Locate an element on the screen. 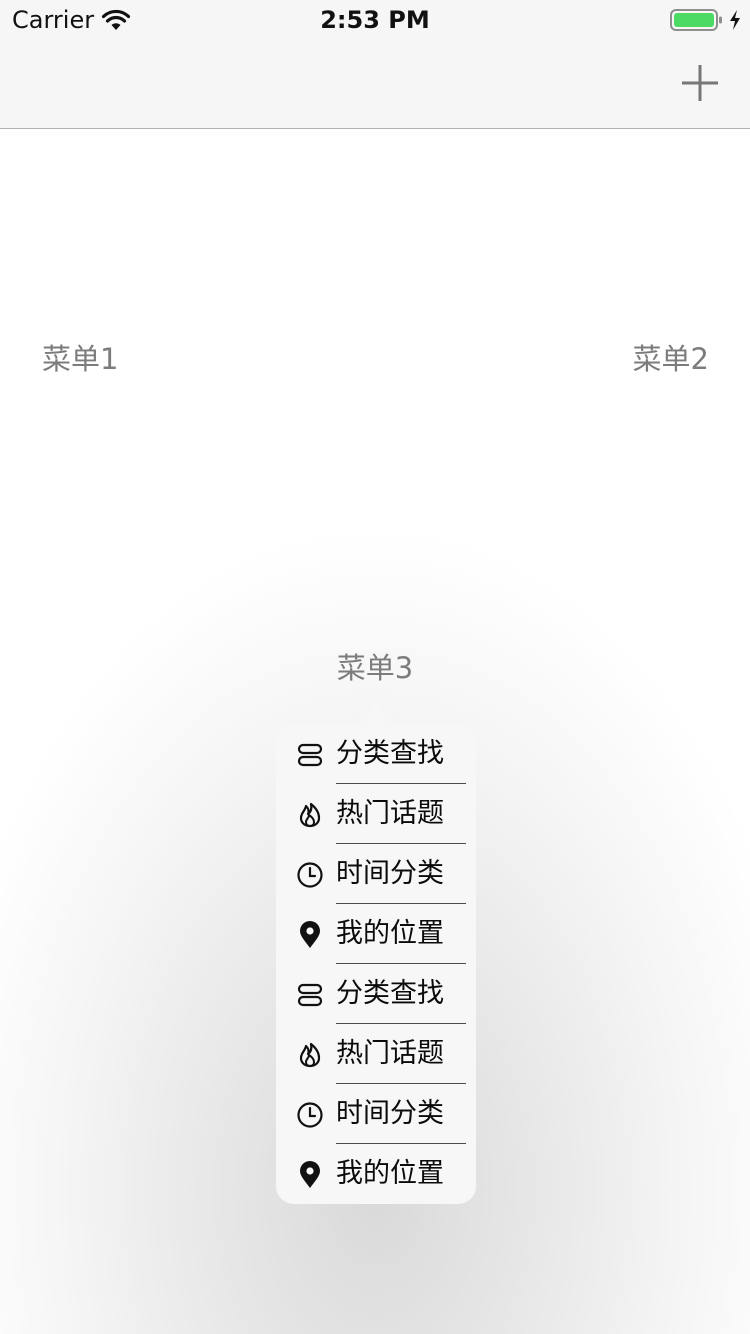 This screenshot has height=1334, width=750. popover-menu: 分类查找 热门话题 时间分类 我的位置 分类查找 热门话题 时间分类 我的位置 is located at coordinates (376, 964).